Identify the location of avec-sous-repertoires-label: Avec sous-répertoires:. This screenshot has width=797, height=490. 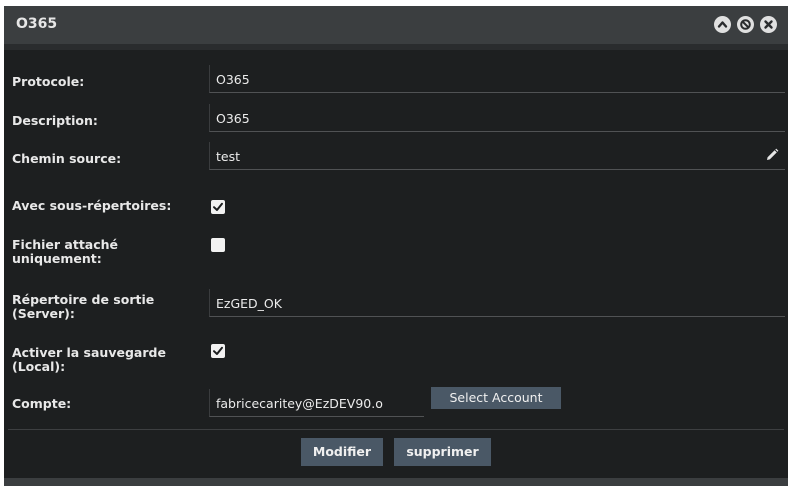
(92, 205).